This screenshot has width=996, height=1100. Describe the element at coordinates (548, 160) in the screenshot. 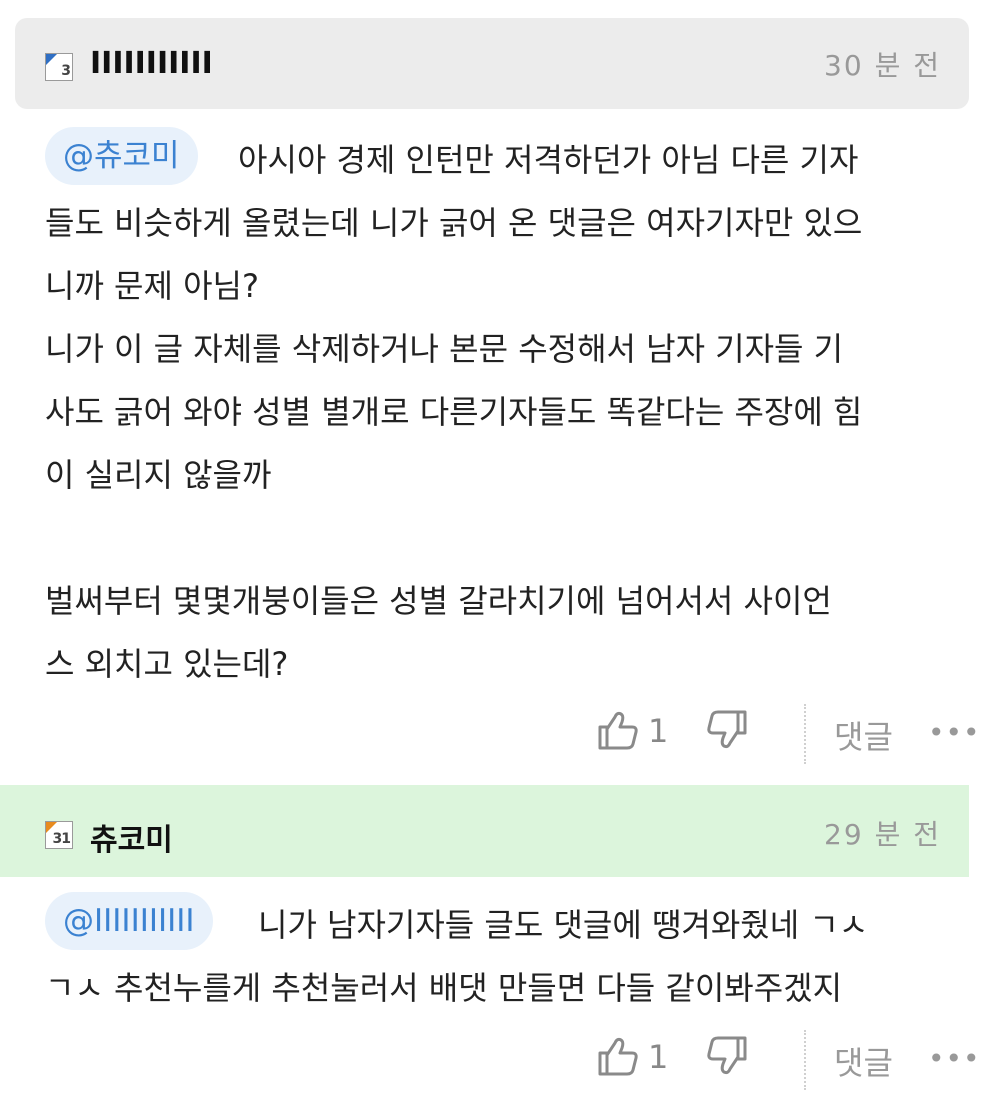

I see `comment-line: 아시아 경제 인턴만 저격하던가 아님 다른 기자` at that location.